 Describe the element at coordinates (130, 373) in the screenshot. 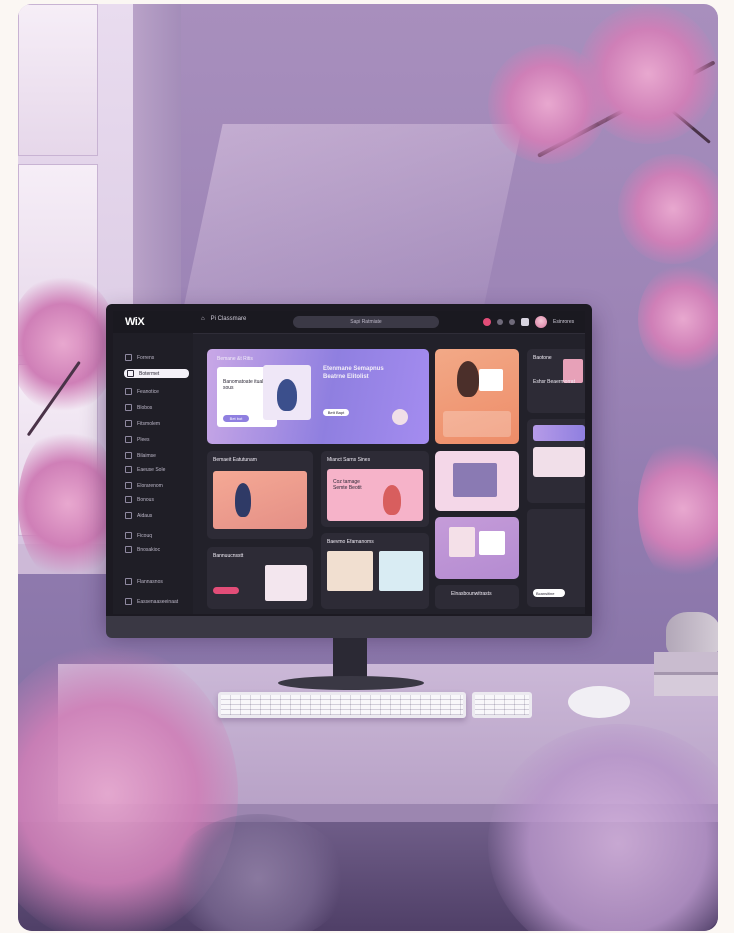

I see `file-icon` at that location.